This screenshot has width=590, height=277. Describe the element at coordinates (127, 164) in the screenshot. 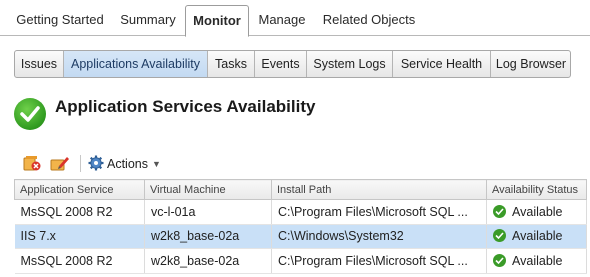

I see `actions-label: Actions` at that location.